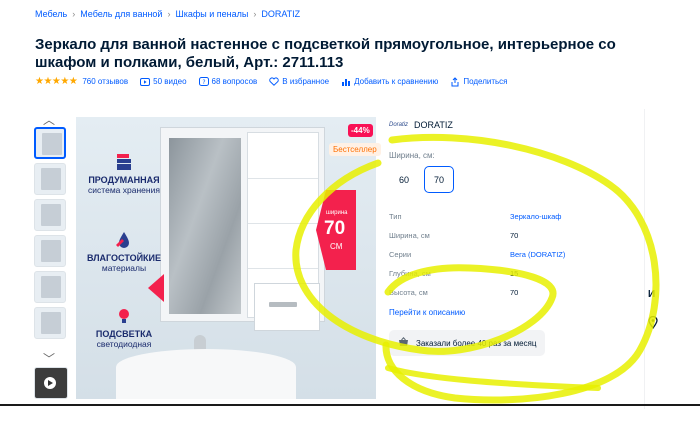 The width and height of the screenshot is (700, 433). Describe the element at coordinates (124, 180) in the screenshot. I see `feature-title: ПРОДУМАННАЯ` at that location.